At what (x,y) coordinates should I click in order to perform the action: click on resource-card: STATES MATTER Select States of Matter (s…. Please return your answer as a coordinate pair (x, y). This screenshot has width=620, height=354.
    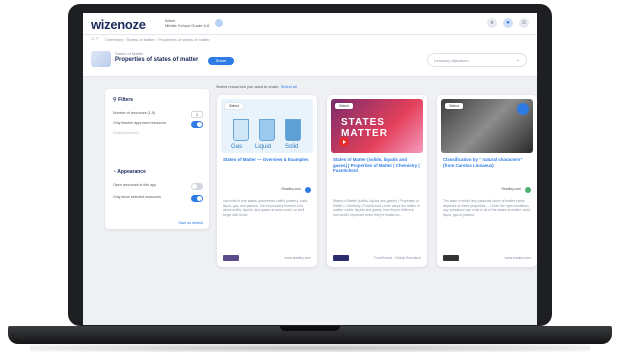
    Looking at the image, I should click on (377, 181).